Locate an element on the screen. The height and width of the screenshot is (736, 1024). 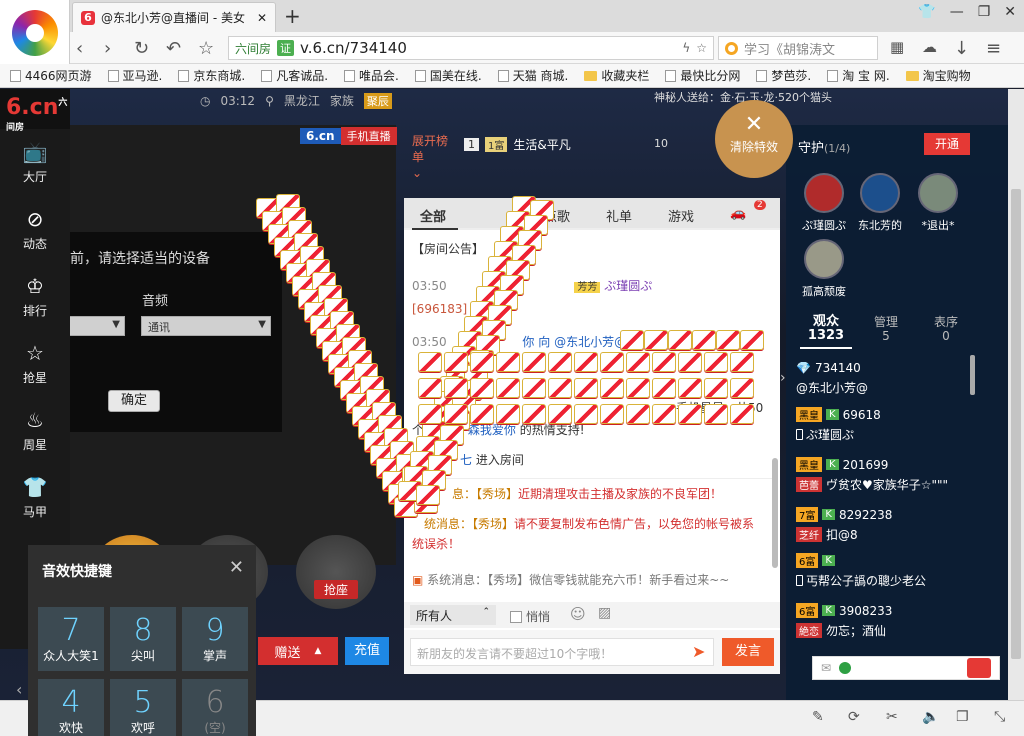
family-badge: 聚辰 is located at coordinates (377, 100).